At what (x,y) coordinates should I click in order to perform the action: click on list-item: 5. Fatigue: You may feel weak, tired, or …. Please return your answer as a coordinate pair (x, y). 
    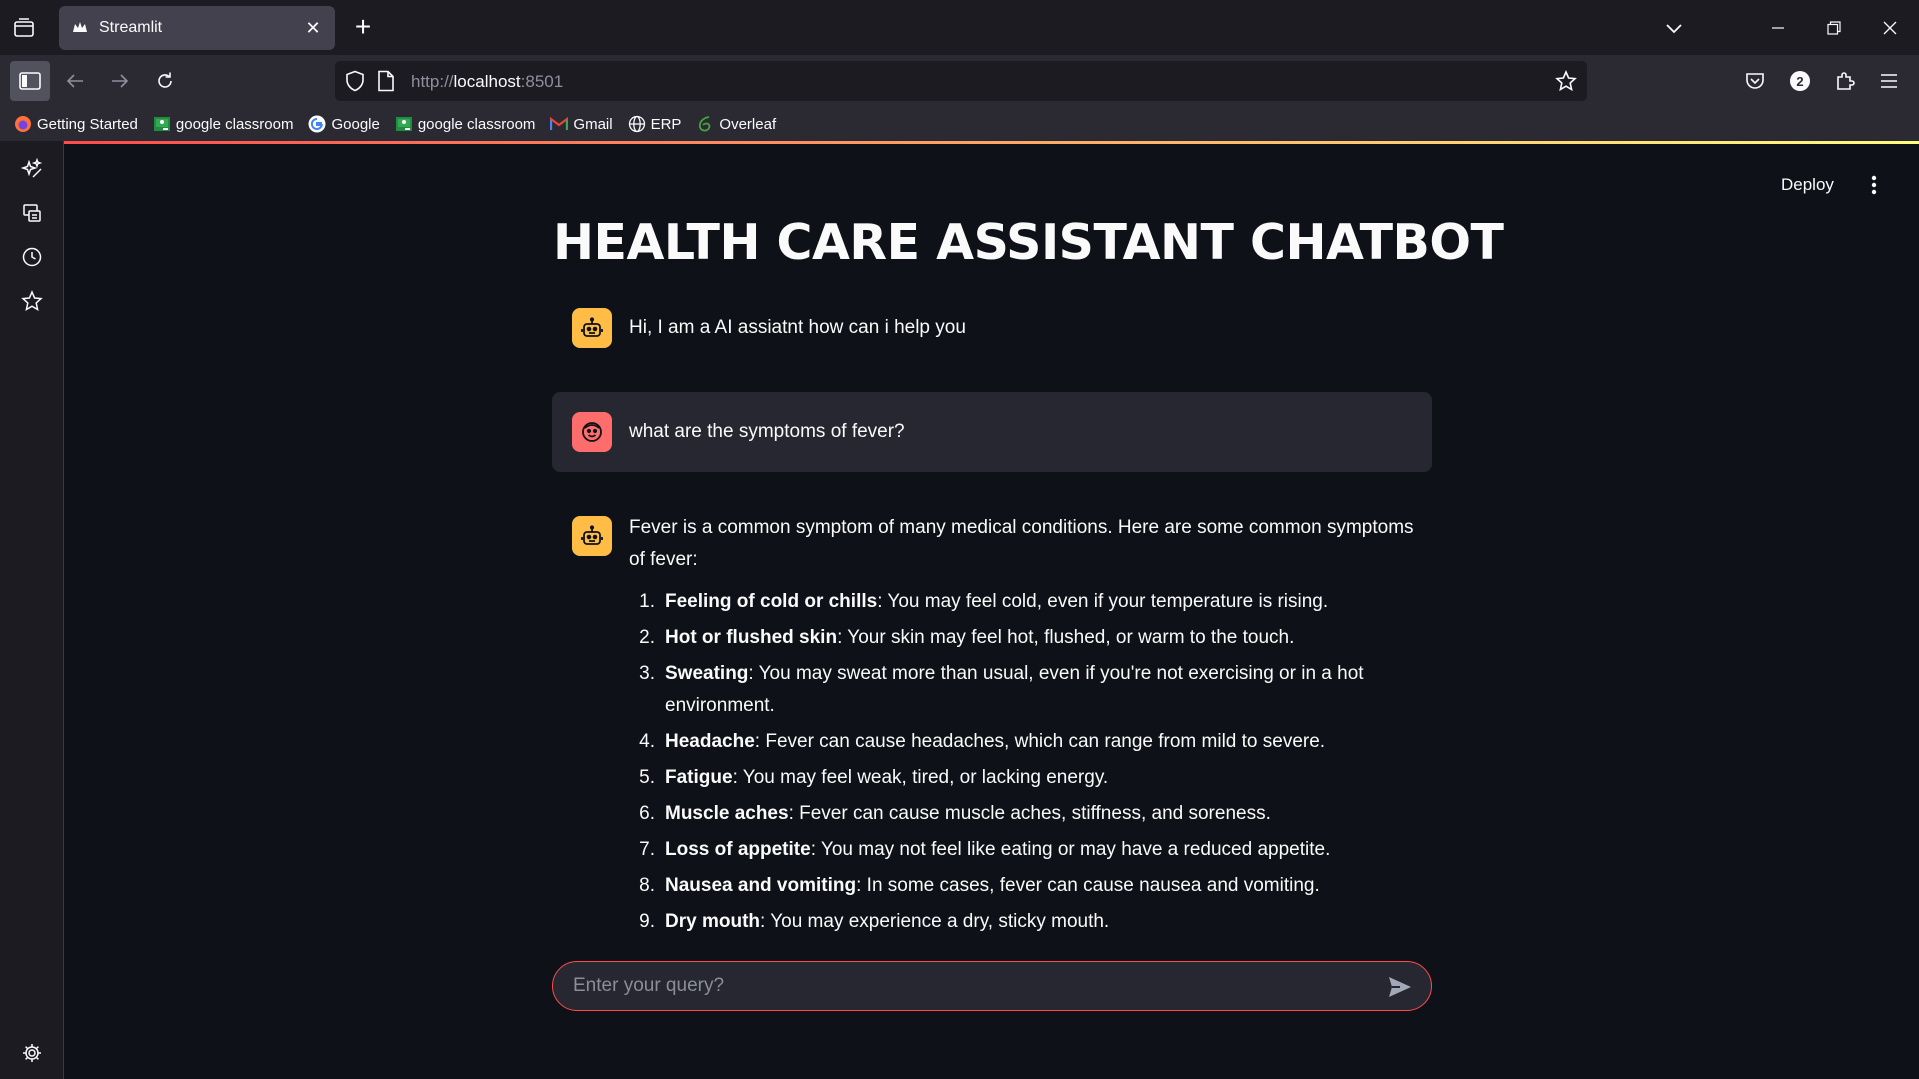
    Looking at the image, I should click on (1024, 778).